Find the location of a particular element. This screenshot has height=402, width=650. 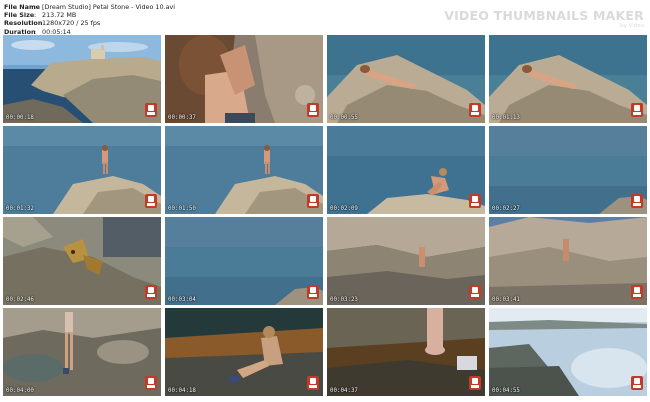

thumbnail-timestamp: 00:04:37 is located at coordinates (344, 391).